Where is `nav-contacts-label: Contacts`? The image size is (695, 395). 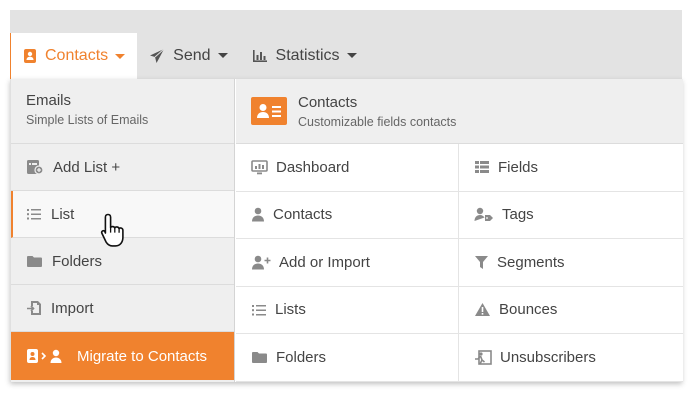
nav-contacts-label: Contacts is located at coordinates (77, 55).